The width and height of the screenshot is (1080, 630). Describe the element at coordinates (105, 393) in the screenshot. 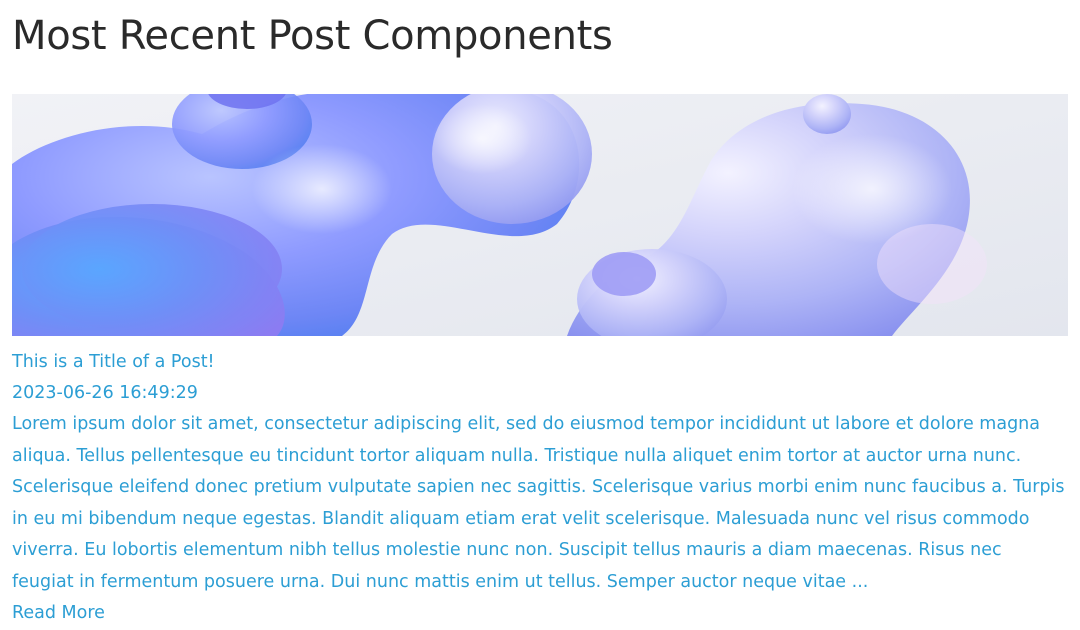

I see `post-date: 2023-06-26 16:49:29` at that location.